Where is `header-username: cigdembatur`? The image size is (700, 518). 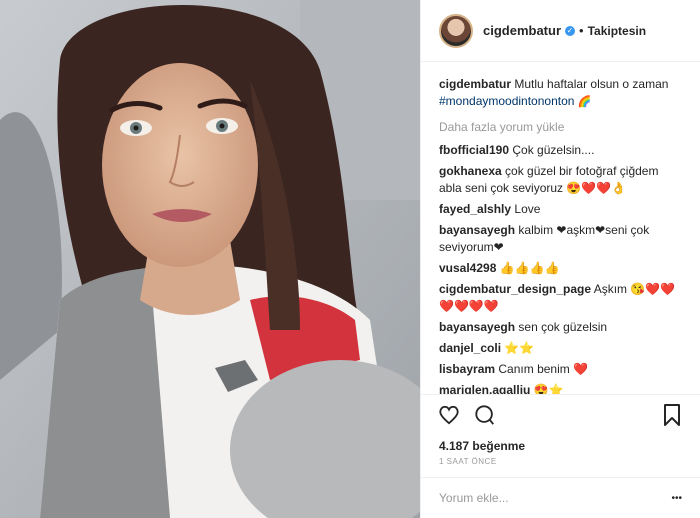 header-username: cigdembatur is located at coordinates (522, 30).